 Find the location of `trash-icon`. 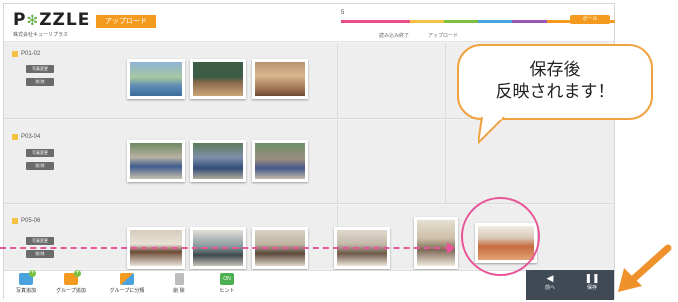

trash-icon is located at coordinates (179, 279).